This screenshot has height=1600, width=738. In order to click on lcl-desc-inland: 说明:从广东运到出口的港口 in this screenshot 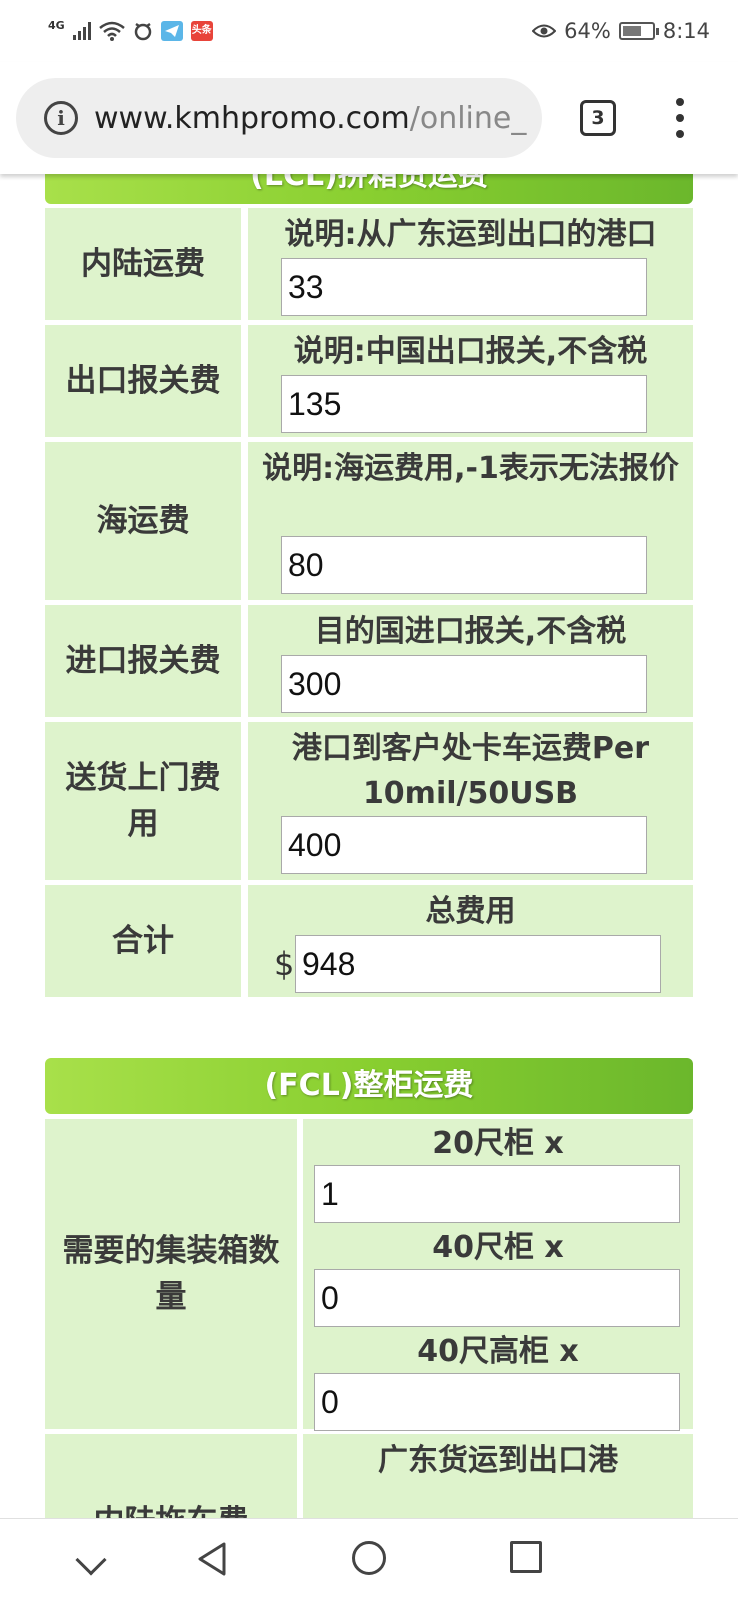, I will do `click(470, 234)`.